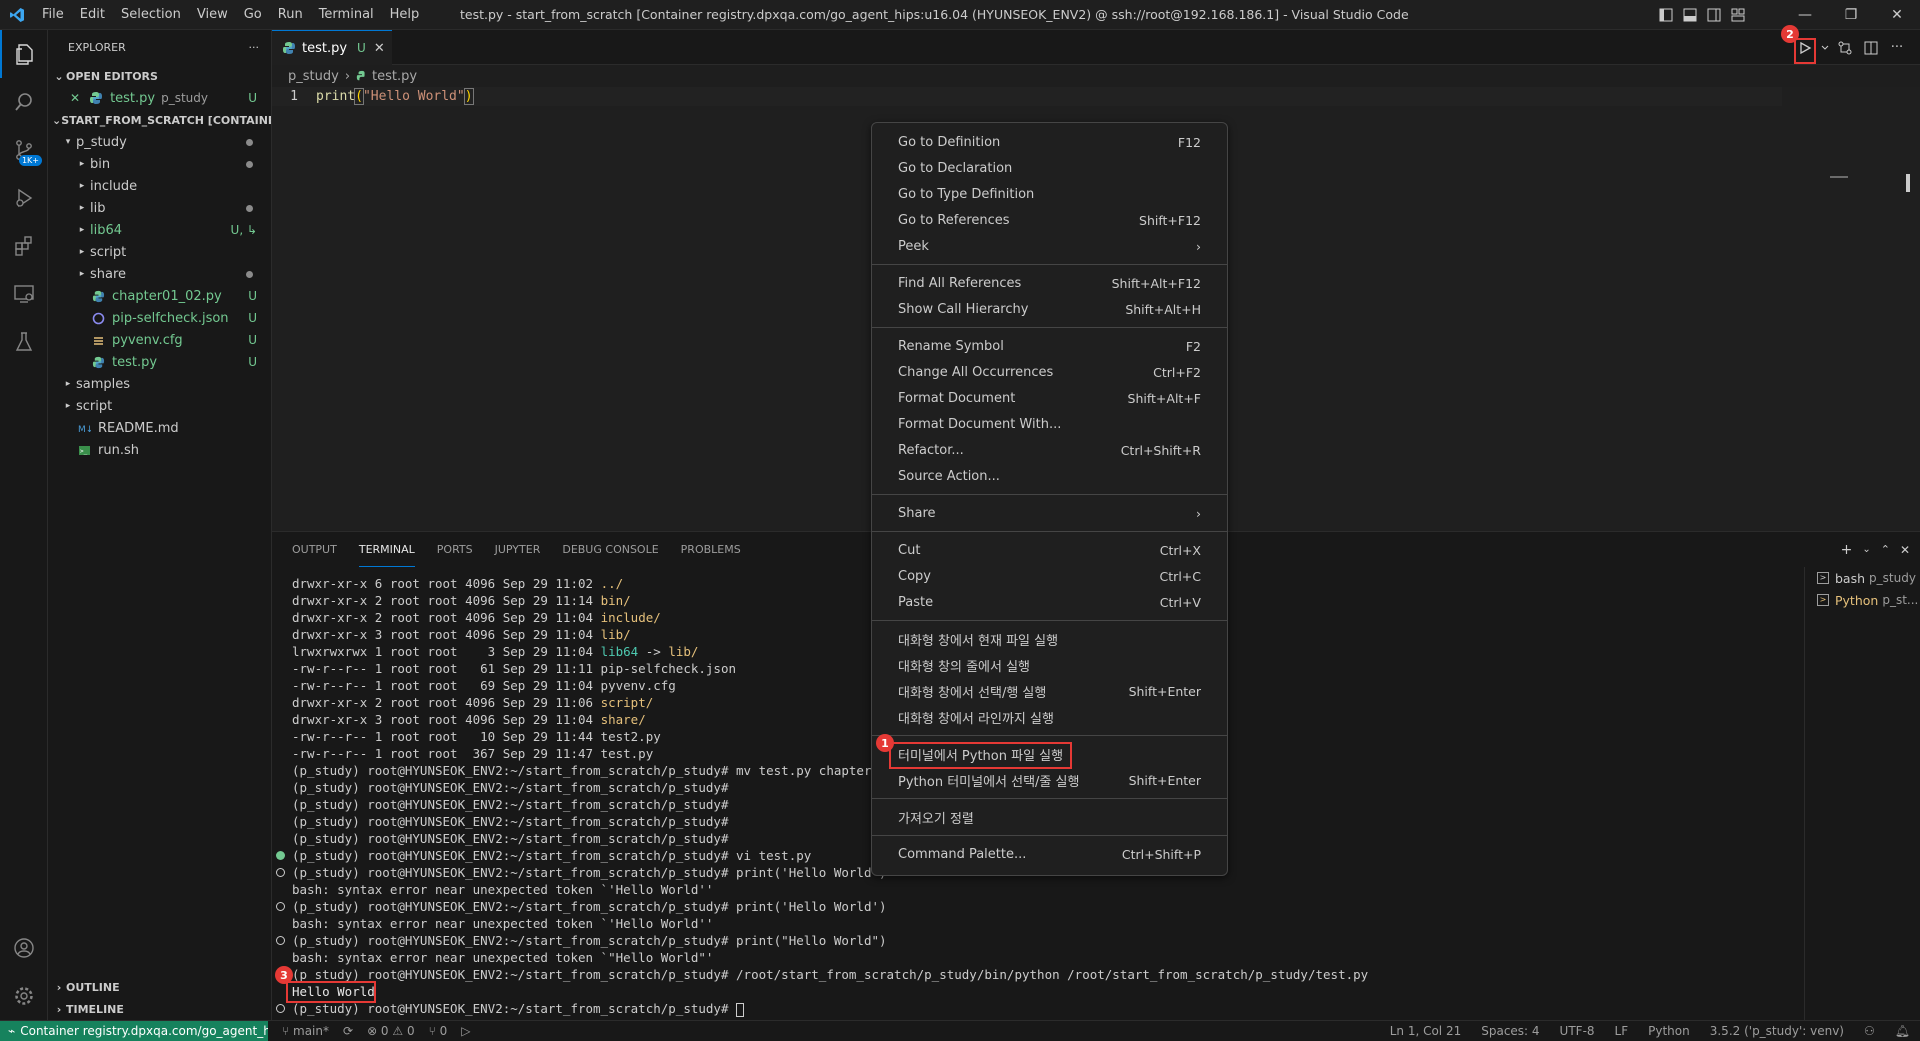  What do you see at coordinates (24, 996) in the screenshot?
I see `manage-gear-icon` at bounding box center [24, 996].